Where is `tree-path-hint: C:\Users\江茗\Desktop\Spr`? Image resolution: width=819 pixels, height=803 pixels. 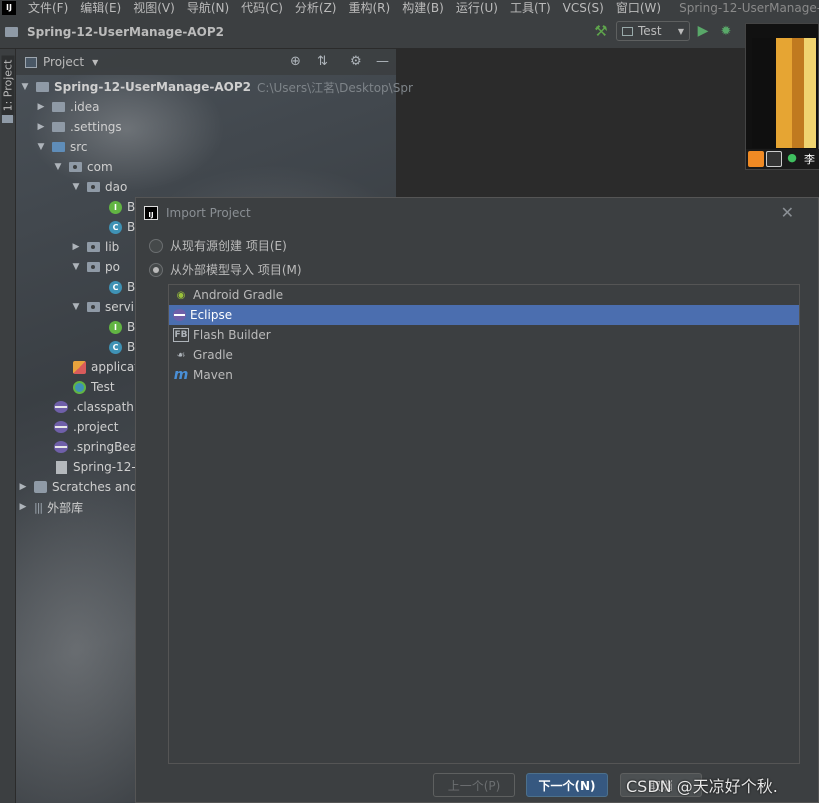 tree-path-hint: C:\Users\江茗\Desktop\Spr is located at coordinates (335, 87).